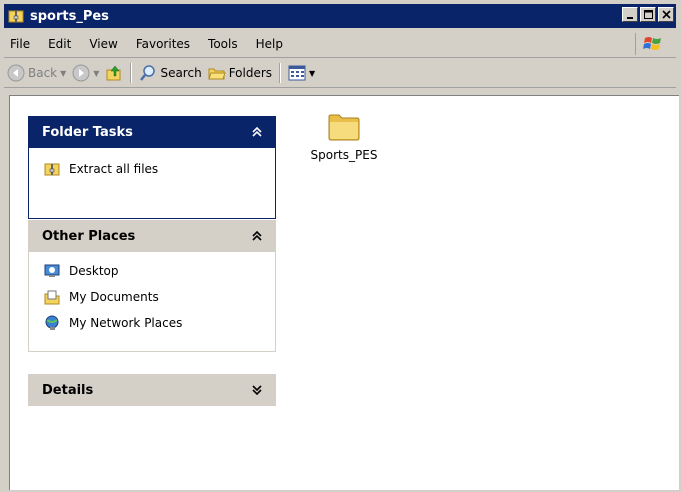 The height and width of the screenshot is (492, 681). I want to click on search-icon, so click(148, 73).